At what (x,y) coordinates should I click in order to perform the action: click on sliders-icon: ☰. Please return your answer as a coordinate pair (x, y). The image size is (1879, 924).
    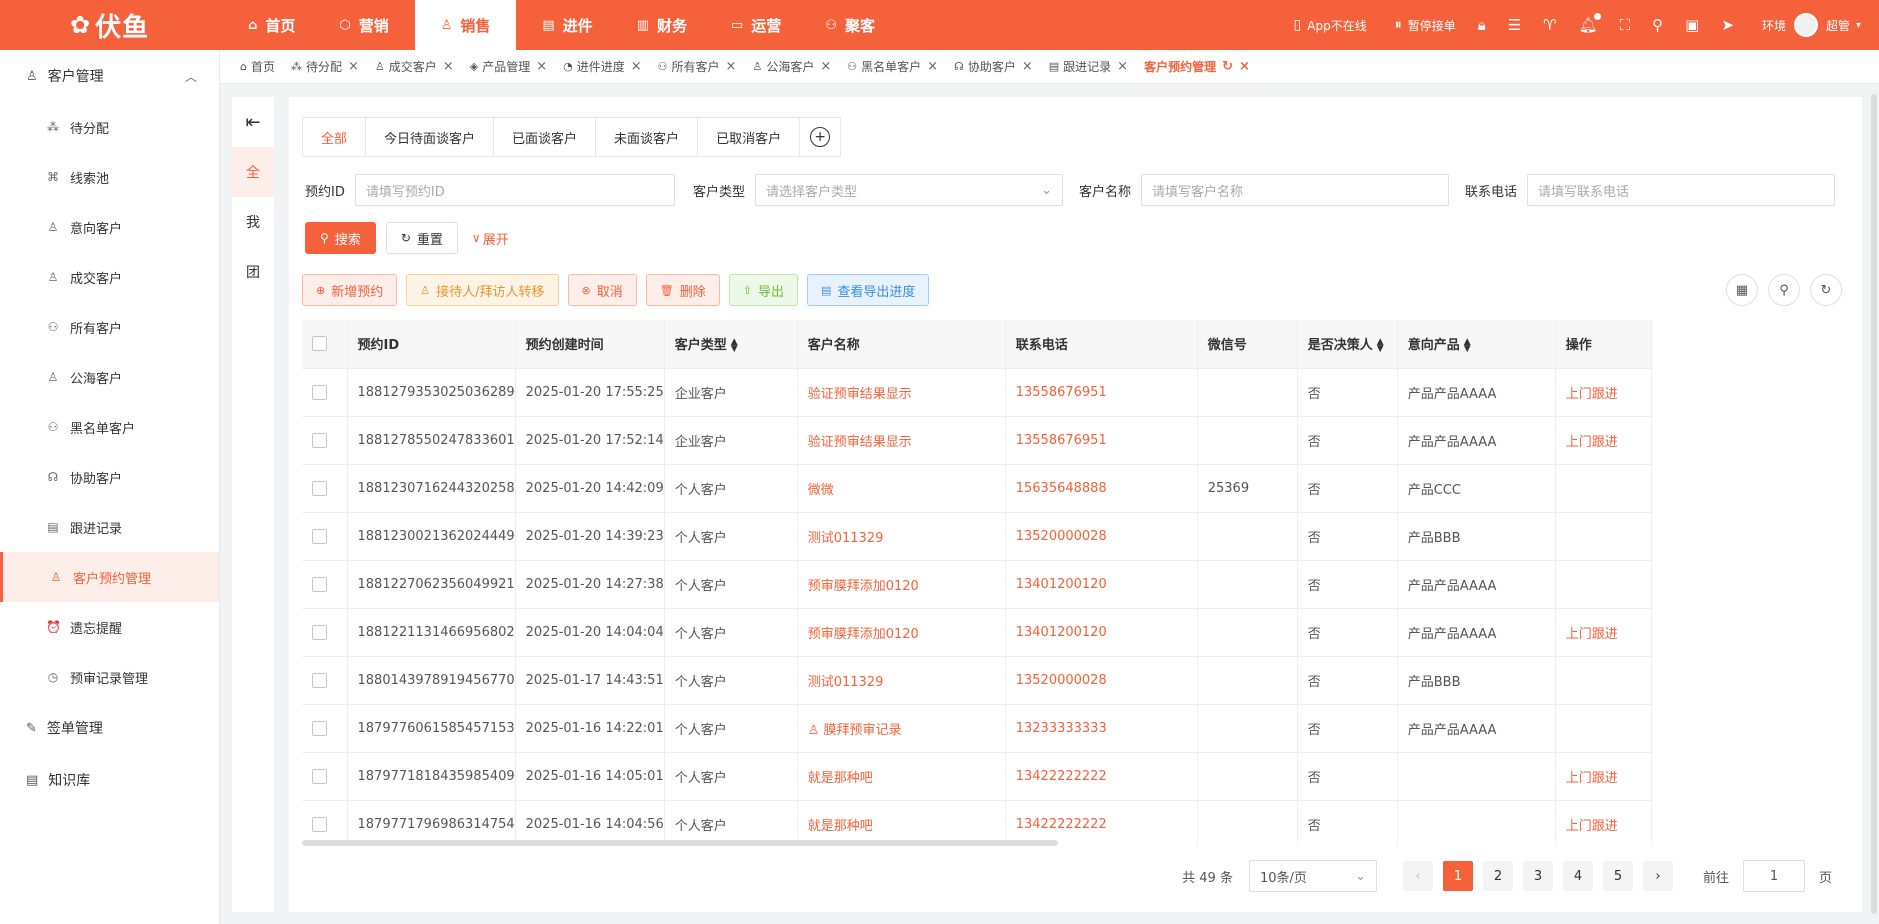
    Looking at the image, I should click on (1514, 25).